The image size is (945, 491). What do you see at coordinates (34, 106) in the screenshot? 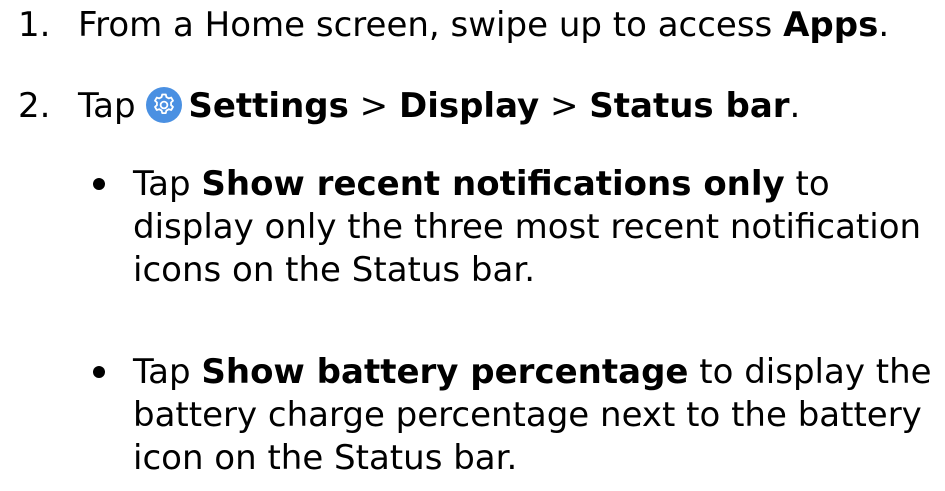
I see `step-number: 2.` at bounding box center [34, 106].